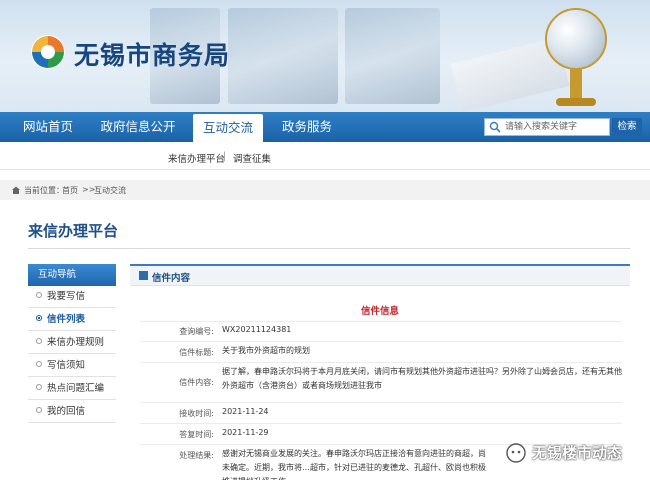 The height and width of the screenshot is (480, 650). I want to click on sidebar-item-rules: 来信办理规则, so click(72, 343).